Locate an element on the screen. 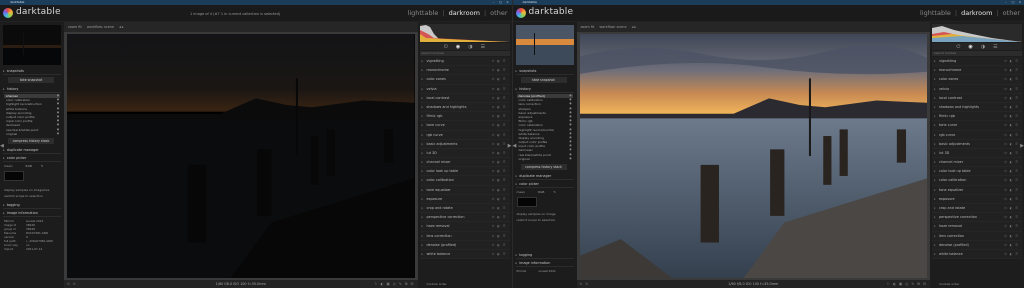 This screenshot has height=288, width=1024. collapse-right-icon: ▶ is located at coordinates (1022, 146).